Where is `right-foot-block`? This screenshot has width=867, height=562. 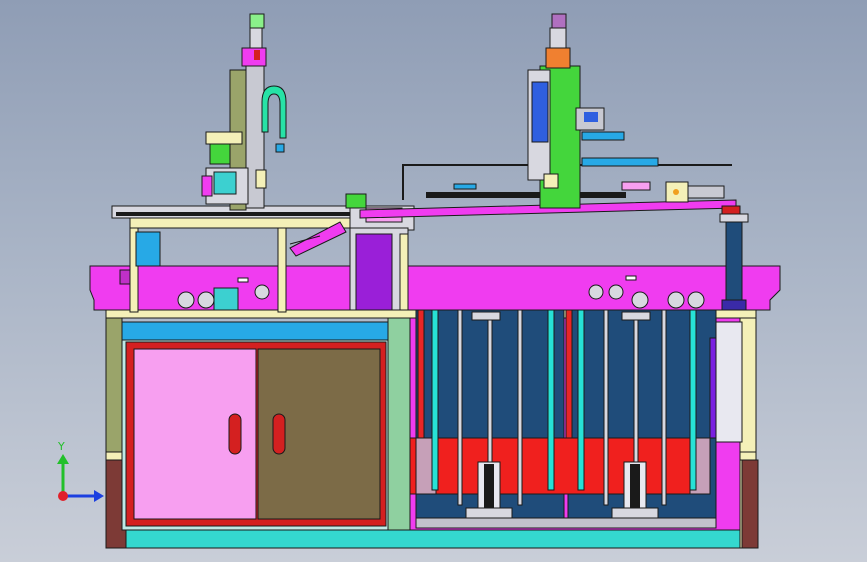
right-foot-block is located at coordinates (750, 504).